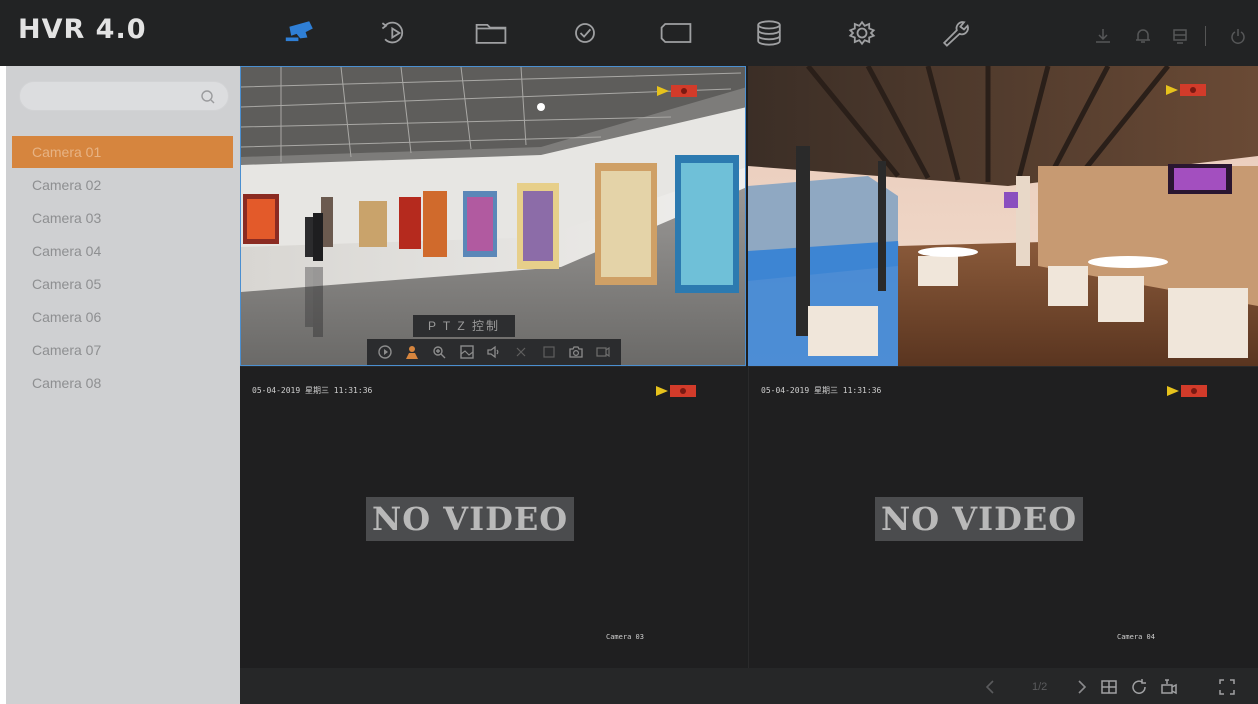  What do you see at coordinates (576, 352) in the screenshot?
I see `snapshot-icon` at bounding box center [576, 352].